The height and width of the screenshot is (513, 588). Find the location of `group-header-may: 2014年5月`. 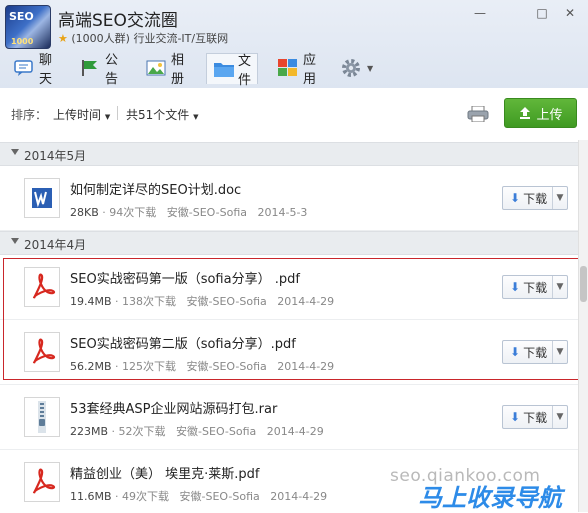

group-header-may: 2014年5月 is located at coordinates (289, 154).